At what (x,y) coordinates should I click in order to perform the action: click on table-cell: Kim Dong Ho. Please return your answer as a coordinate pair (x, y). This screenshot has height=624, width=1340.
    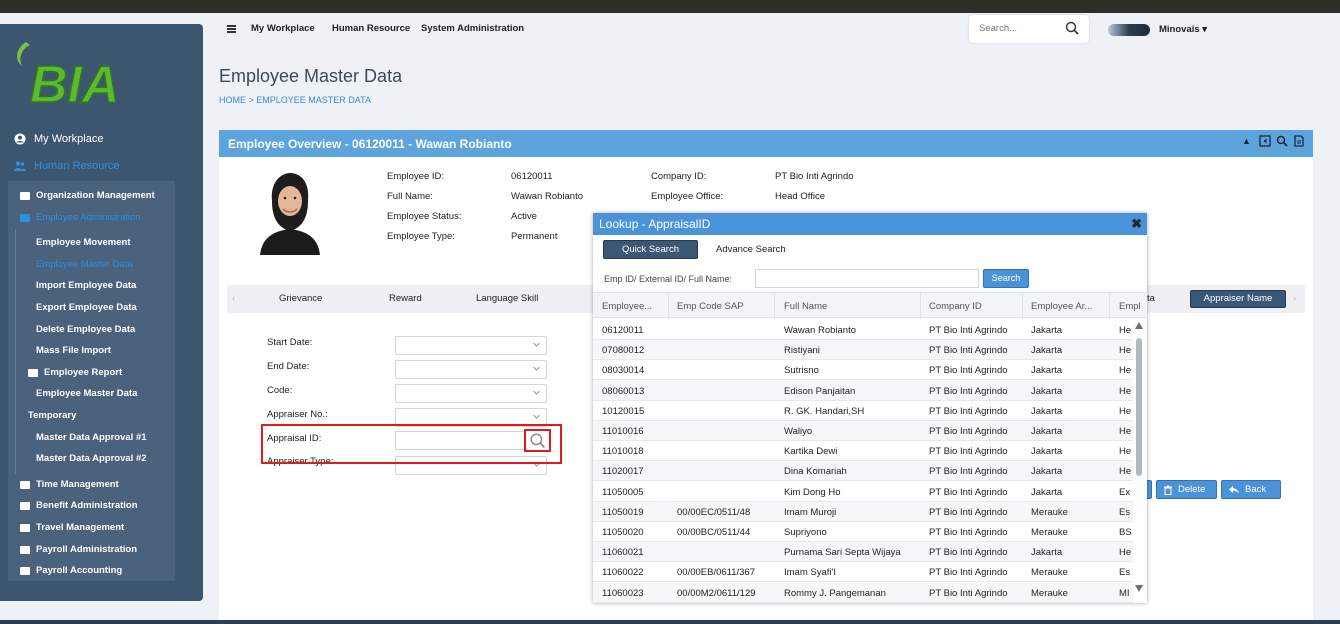
    Looking at the image, I should click on (812, 492).